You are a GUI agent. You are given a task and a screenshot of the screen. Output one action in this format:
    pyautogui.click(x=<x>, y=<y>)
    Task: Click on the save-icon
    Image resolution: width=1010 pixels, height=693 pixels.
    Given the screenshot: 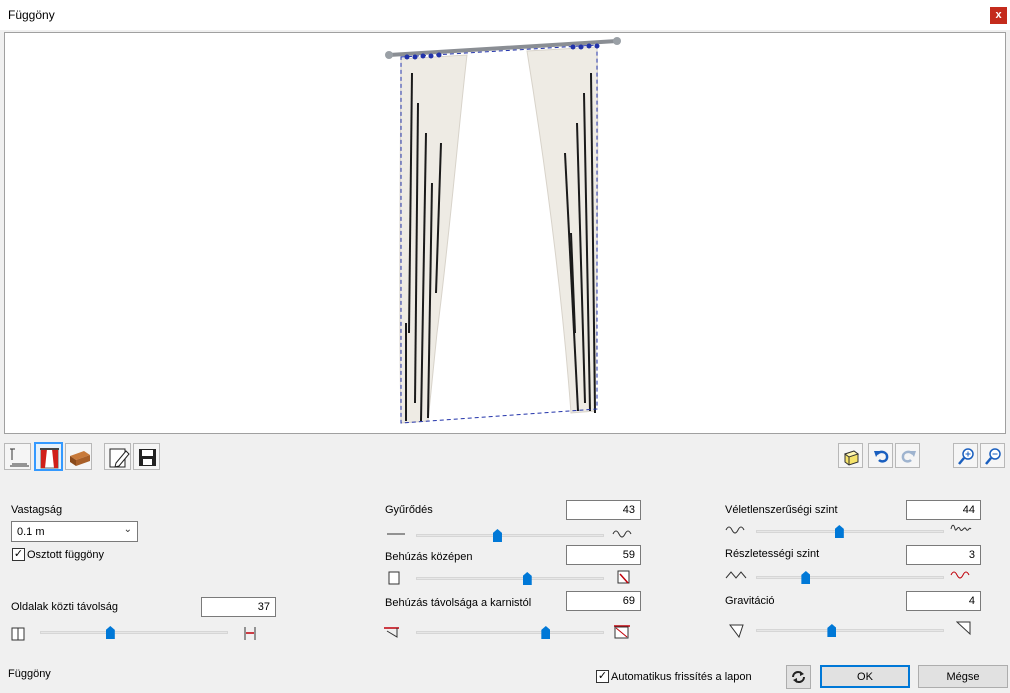 What is the action you would take?
    pyautogui.click(x=147, y=457)
    